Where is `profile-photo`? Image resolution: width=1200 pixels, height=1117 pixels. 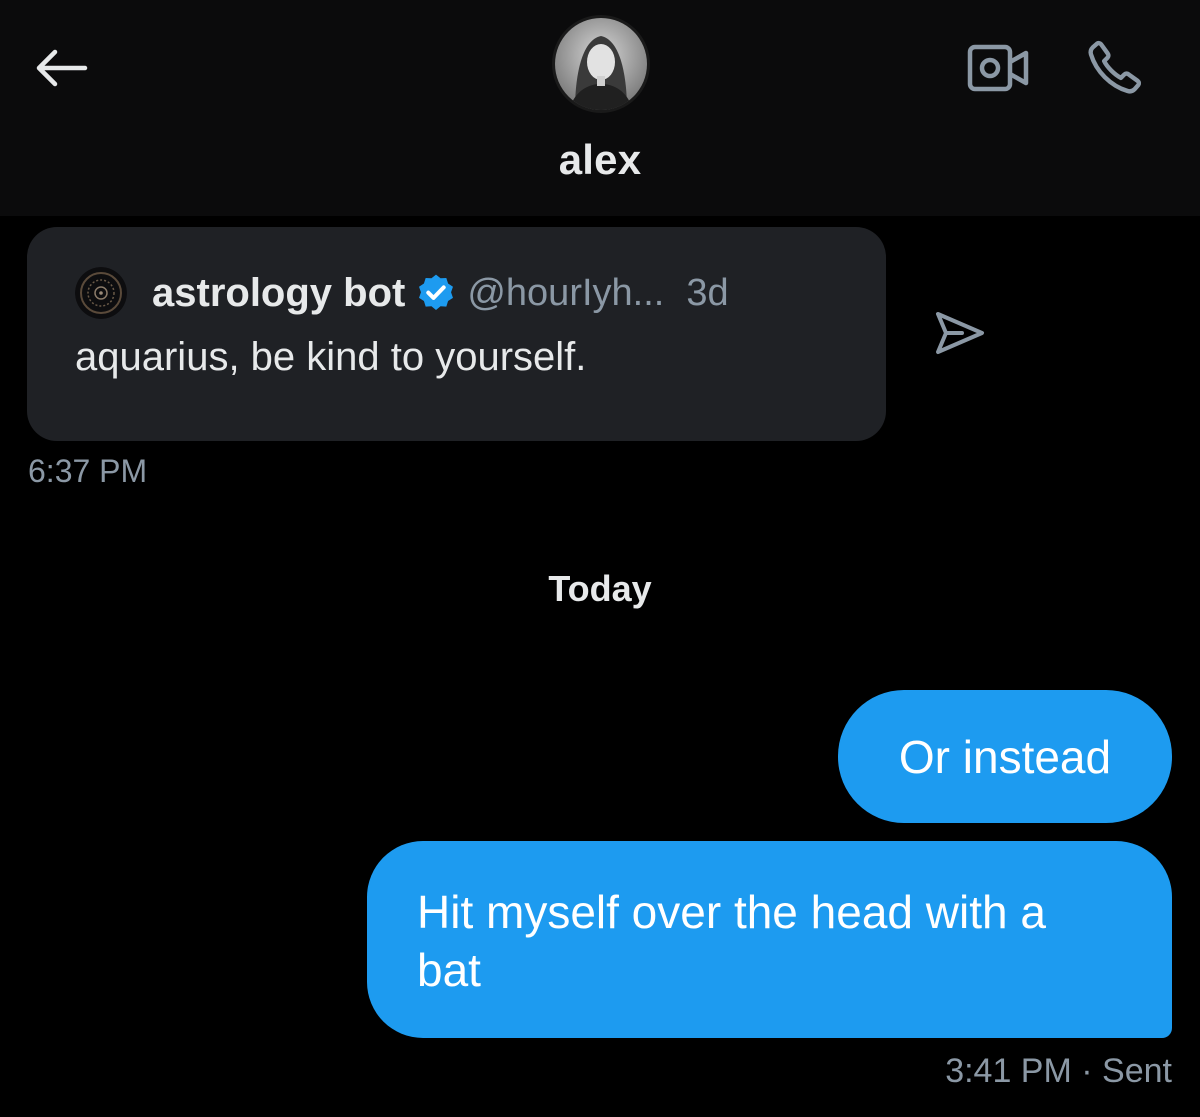 profile-photo is located at coordinates (601, 64).